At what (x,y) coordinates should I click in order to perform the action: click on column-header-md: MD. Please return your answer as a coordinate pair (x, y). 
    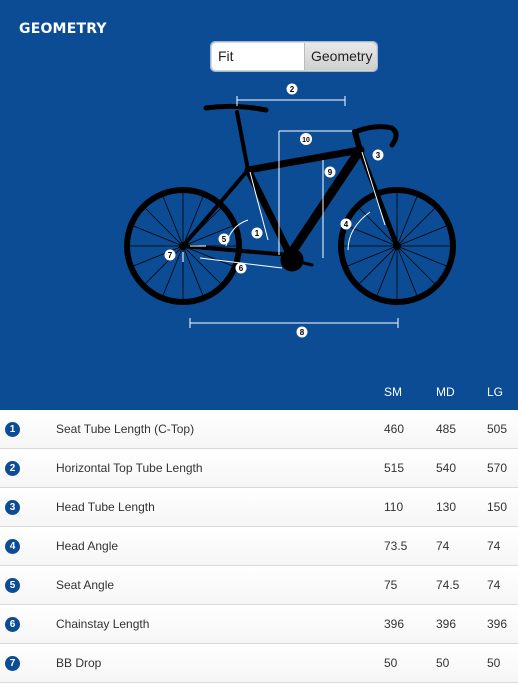
    Looking at the image, I should click on (445, 392).